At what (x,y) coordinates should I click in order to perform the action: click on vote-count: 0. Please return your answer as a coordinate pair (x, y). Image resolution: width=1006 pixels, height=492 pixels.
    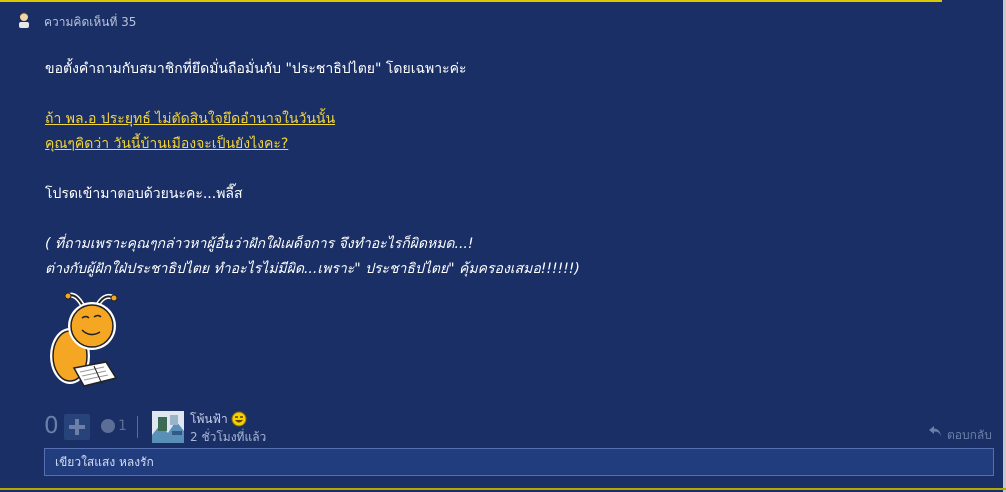
    Looking at the image, I should click on (51, 426).